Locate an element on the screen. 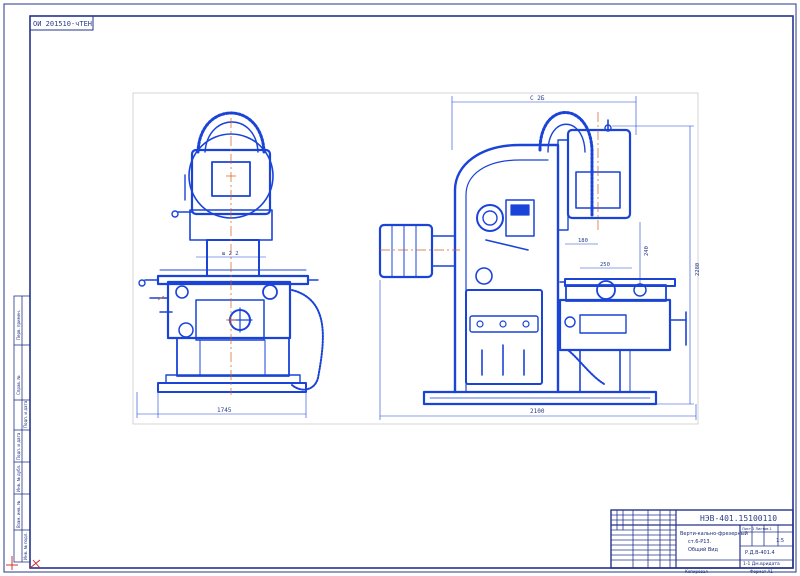  side-reach-dim: 180 is located at coordinates (583, 241).